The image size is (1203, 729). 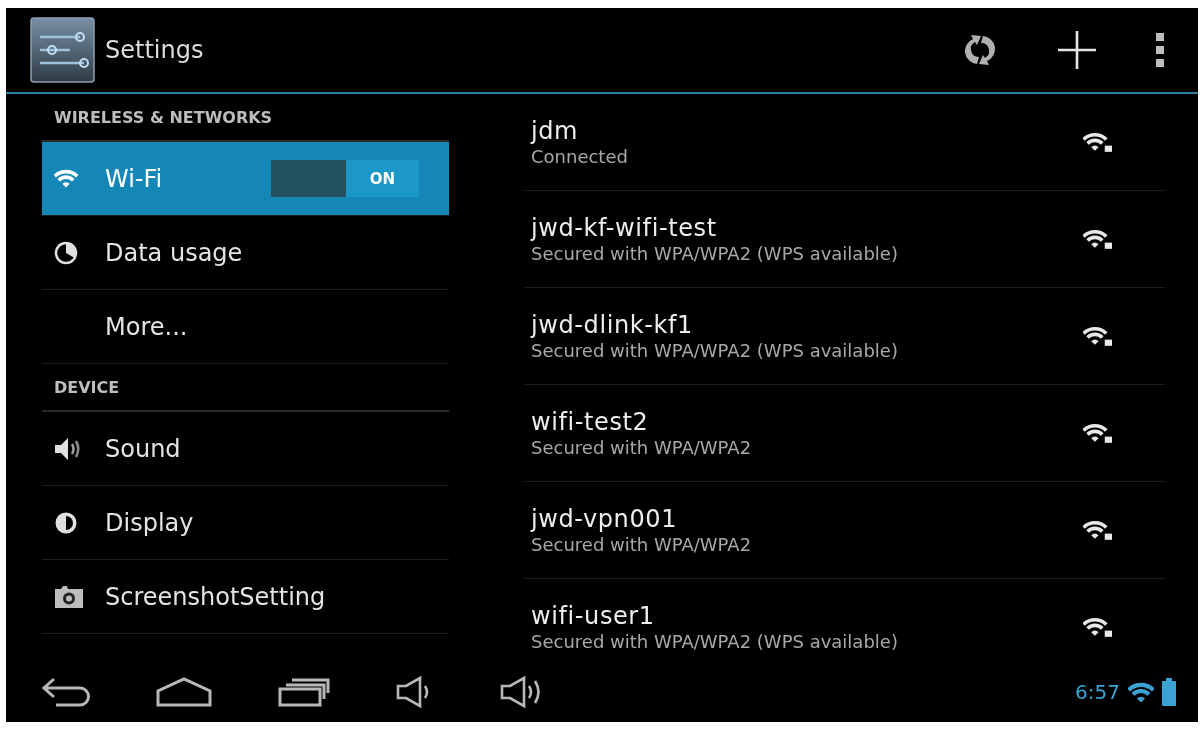 I want to click on settings-item: Data usage, so click(x=245, y=253).